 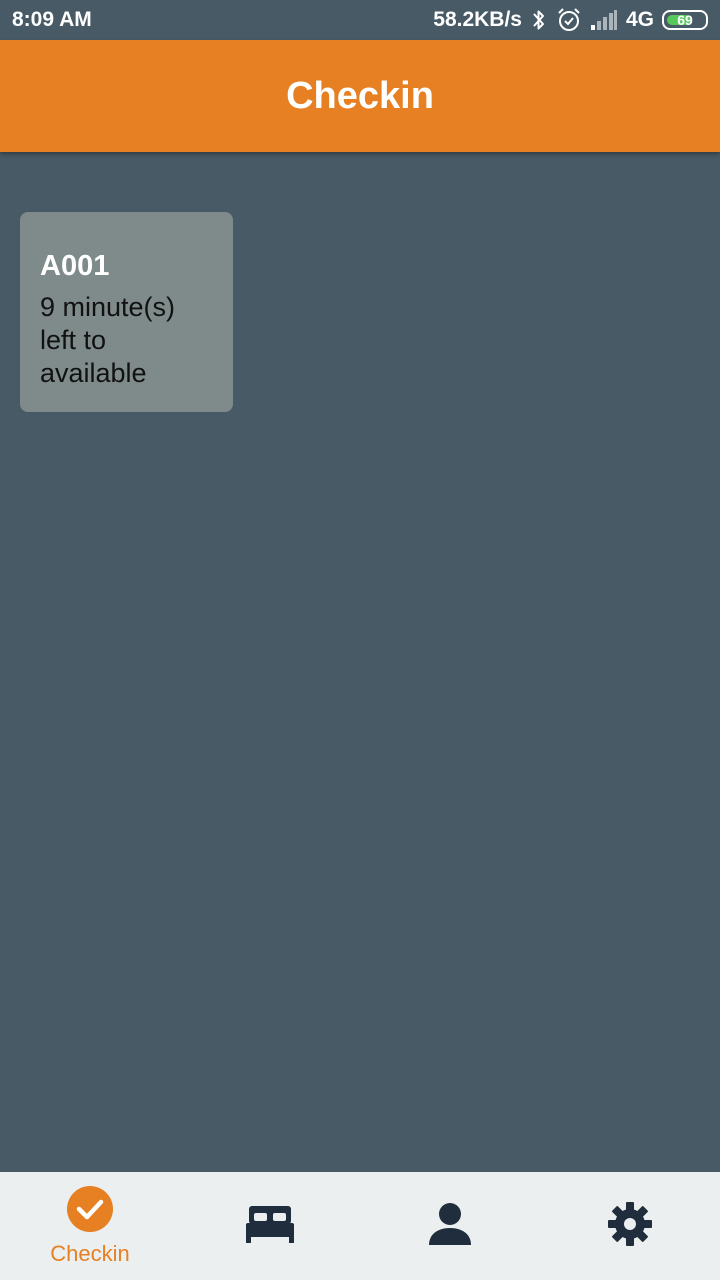 I want to click on network-speed: 58.2KB/s, so click(x=477, y=19).